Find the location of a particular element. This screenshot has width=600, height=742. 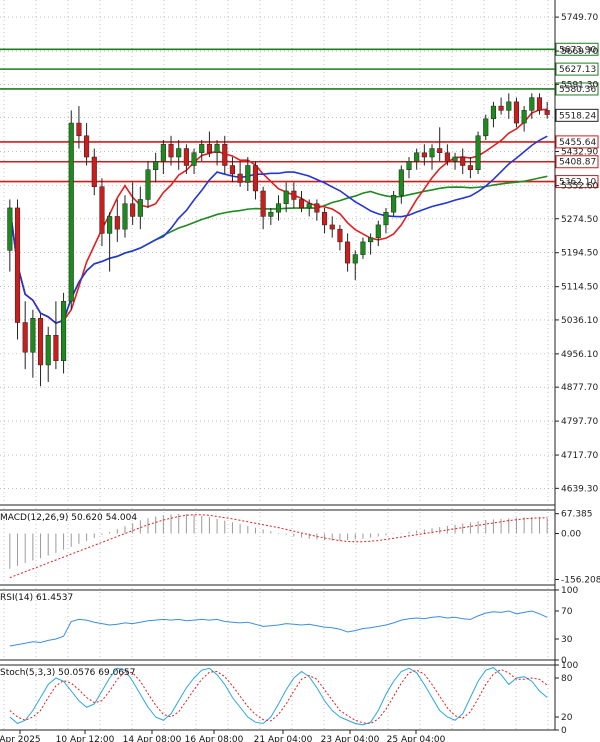

price-level-label: 5408.87 is located at coordinates (577, 163).